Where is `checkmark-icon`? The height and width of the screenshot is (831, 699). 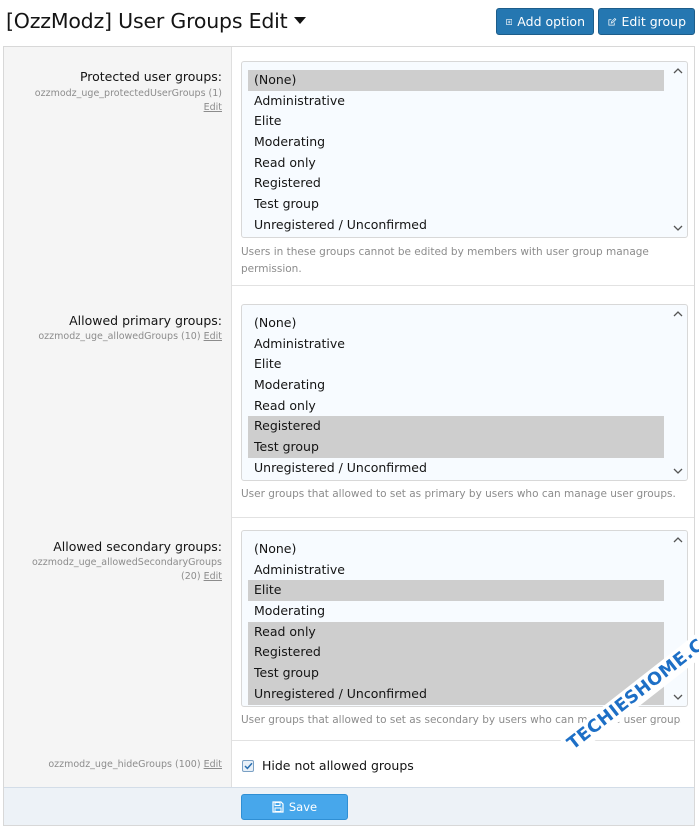
checkmark-icon is located at coordinates (248, 765).